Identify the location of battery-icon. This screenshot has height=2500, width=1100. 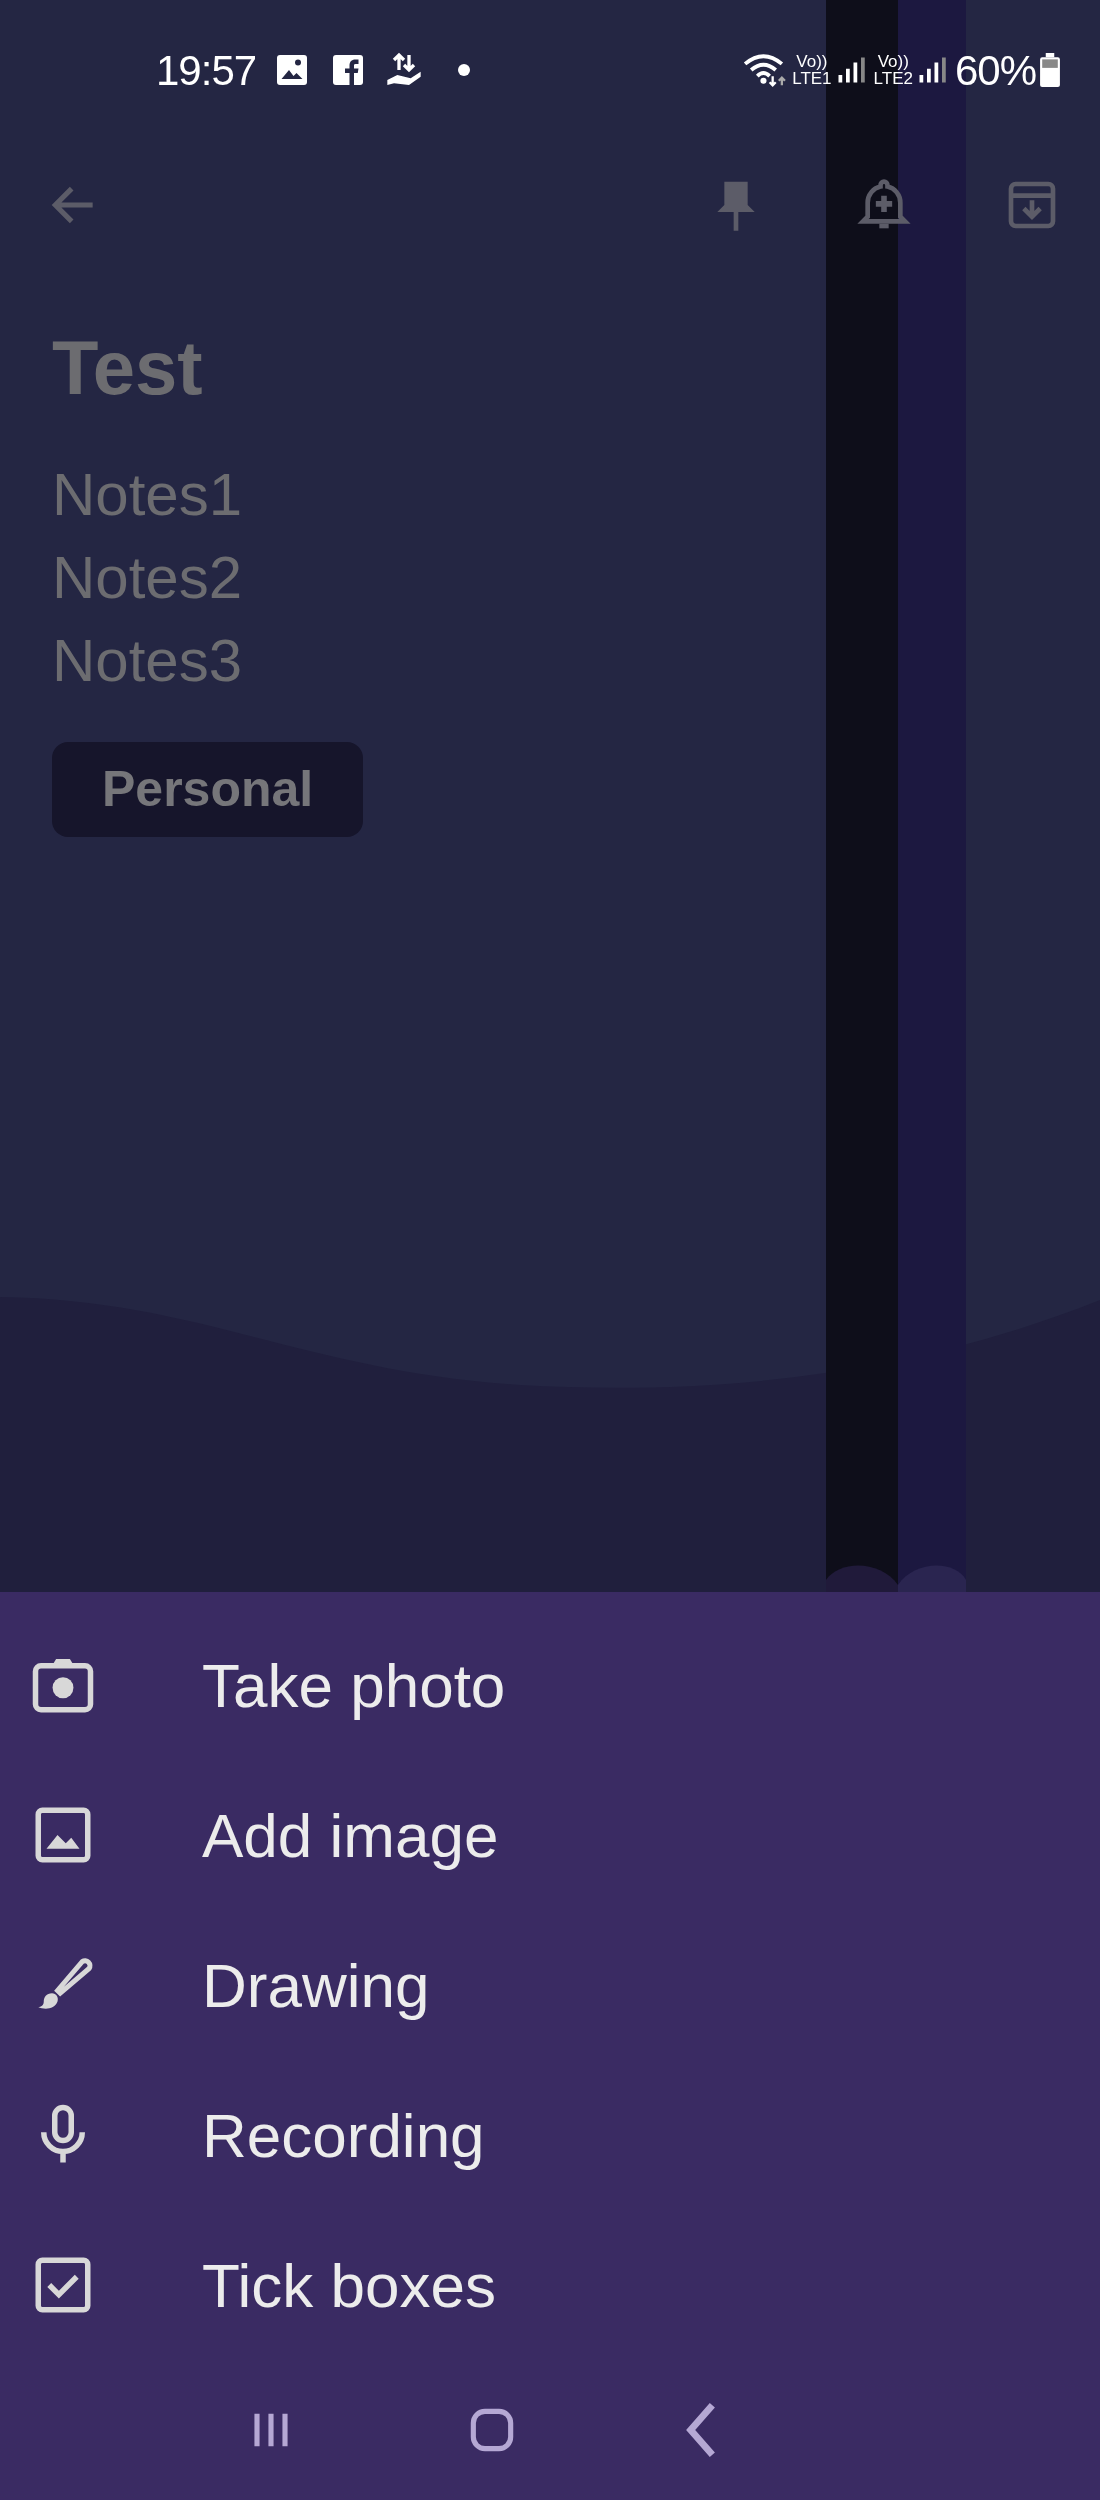
(1050, 70).